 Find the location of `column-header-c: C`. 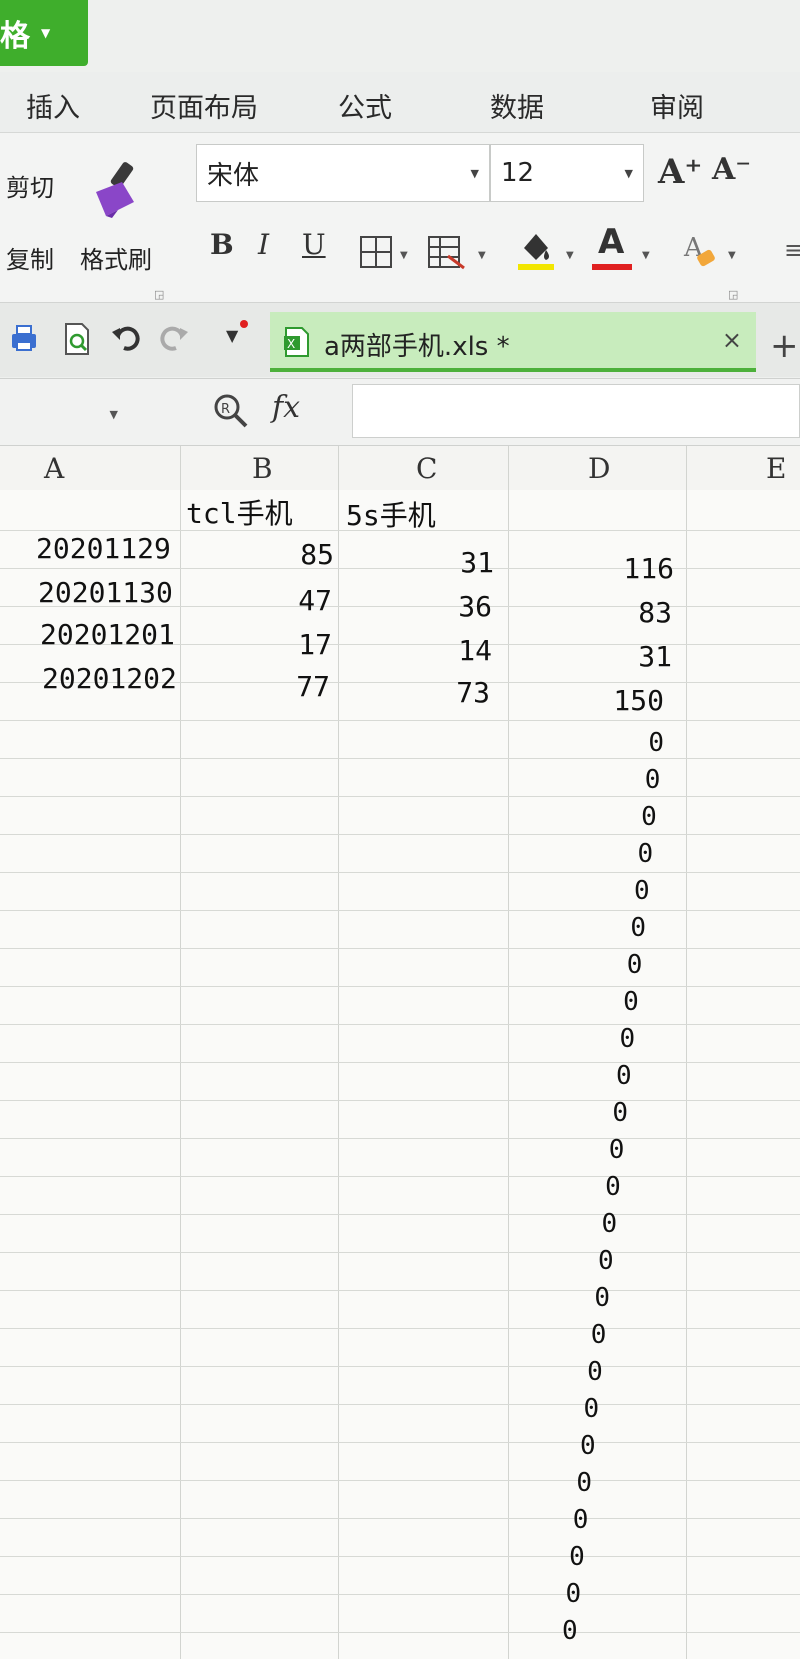

column-header-c: C is located at coordinates (426, 468).